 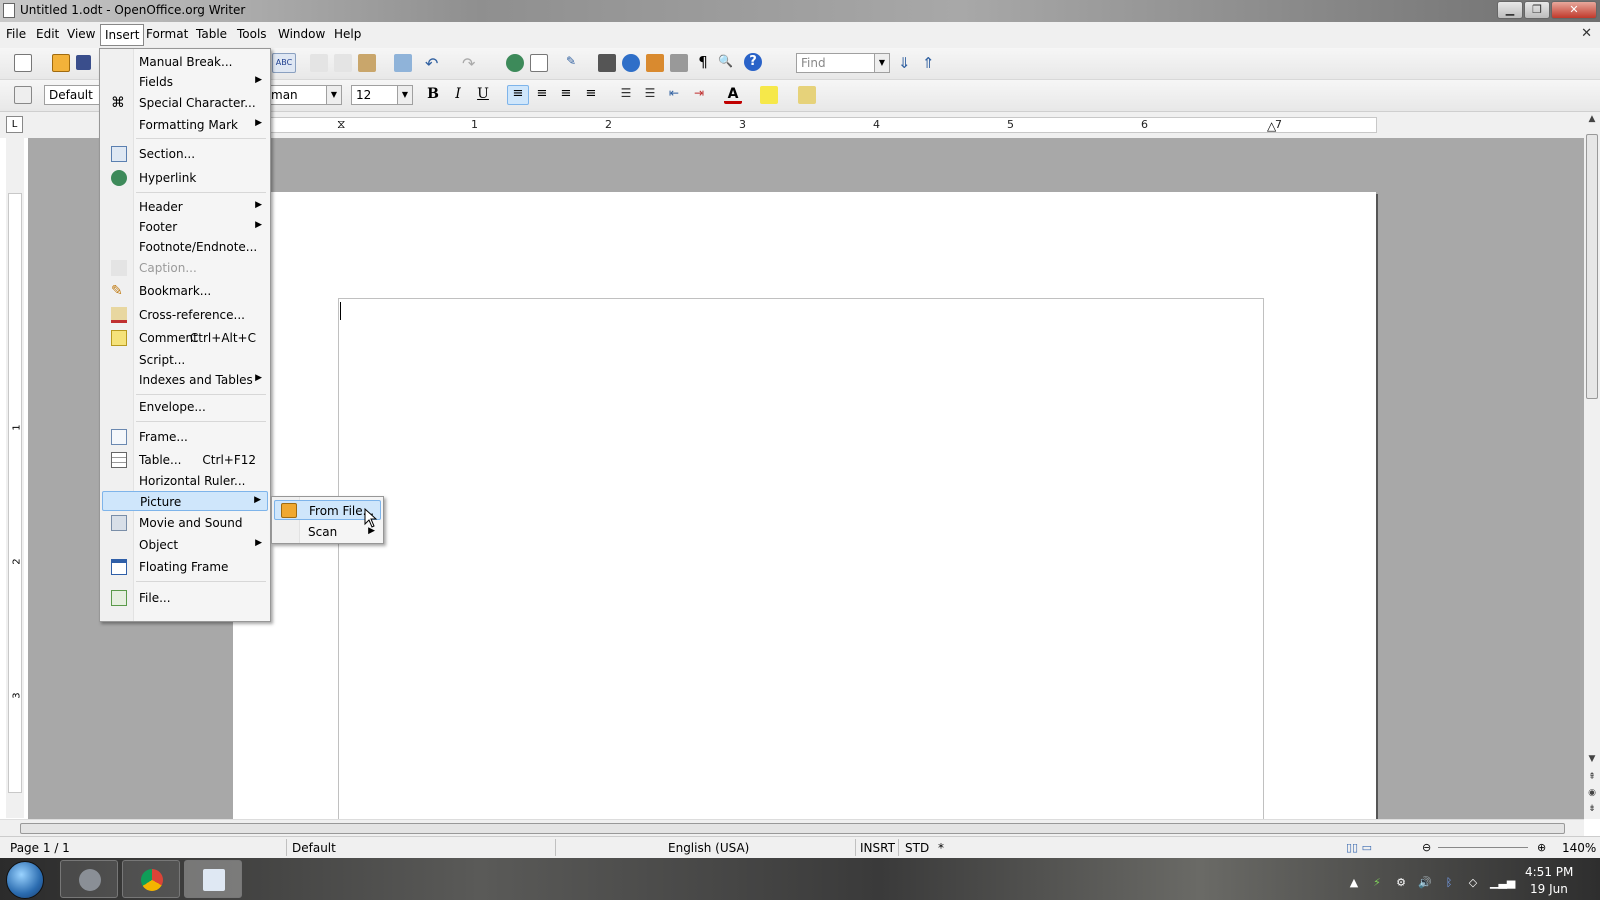 I want to click on open-folder-icon, so click(x=61, y=63).